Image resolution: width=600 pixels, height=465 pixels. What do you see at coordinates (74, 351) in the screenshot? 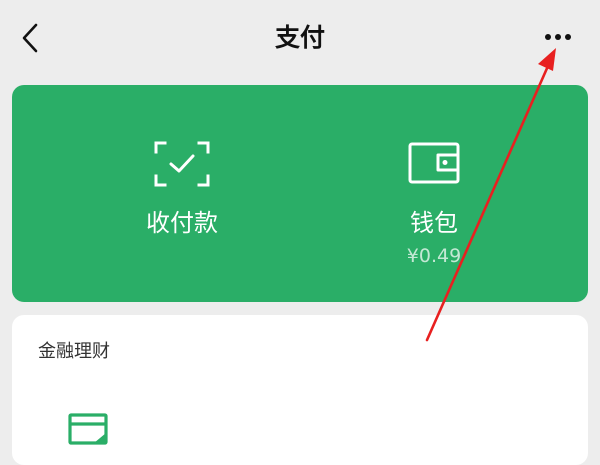
I see `section-title-finance: 金融理财` at bounding box center [74, 351].